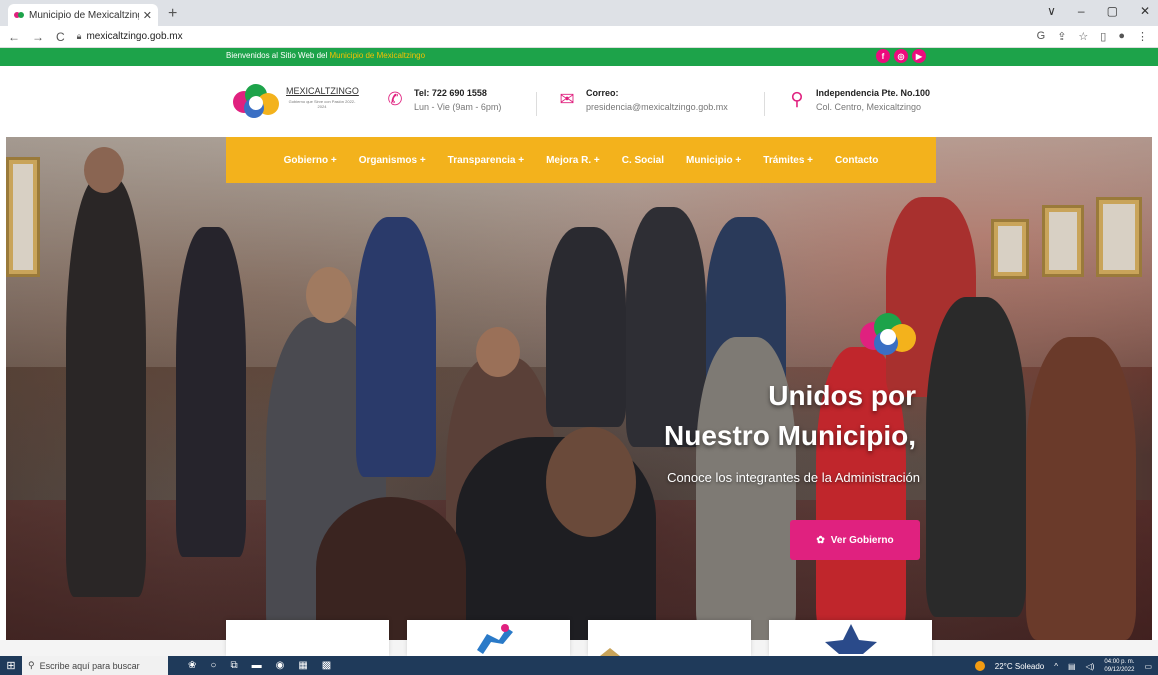 This screenshot has width=1158, height=675. What do you see at coordinates (842, 395) in the screenshot?
I see `hero-title-line1: Unidos por` at bounding box center [842, 395].